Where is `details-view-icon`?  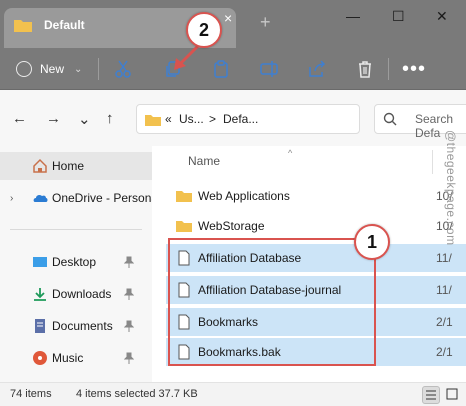
details-view-icon is located at coordinates (431, 395).